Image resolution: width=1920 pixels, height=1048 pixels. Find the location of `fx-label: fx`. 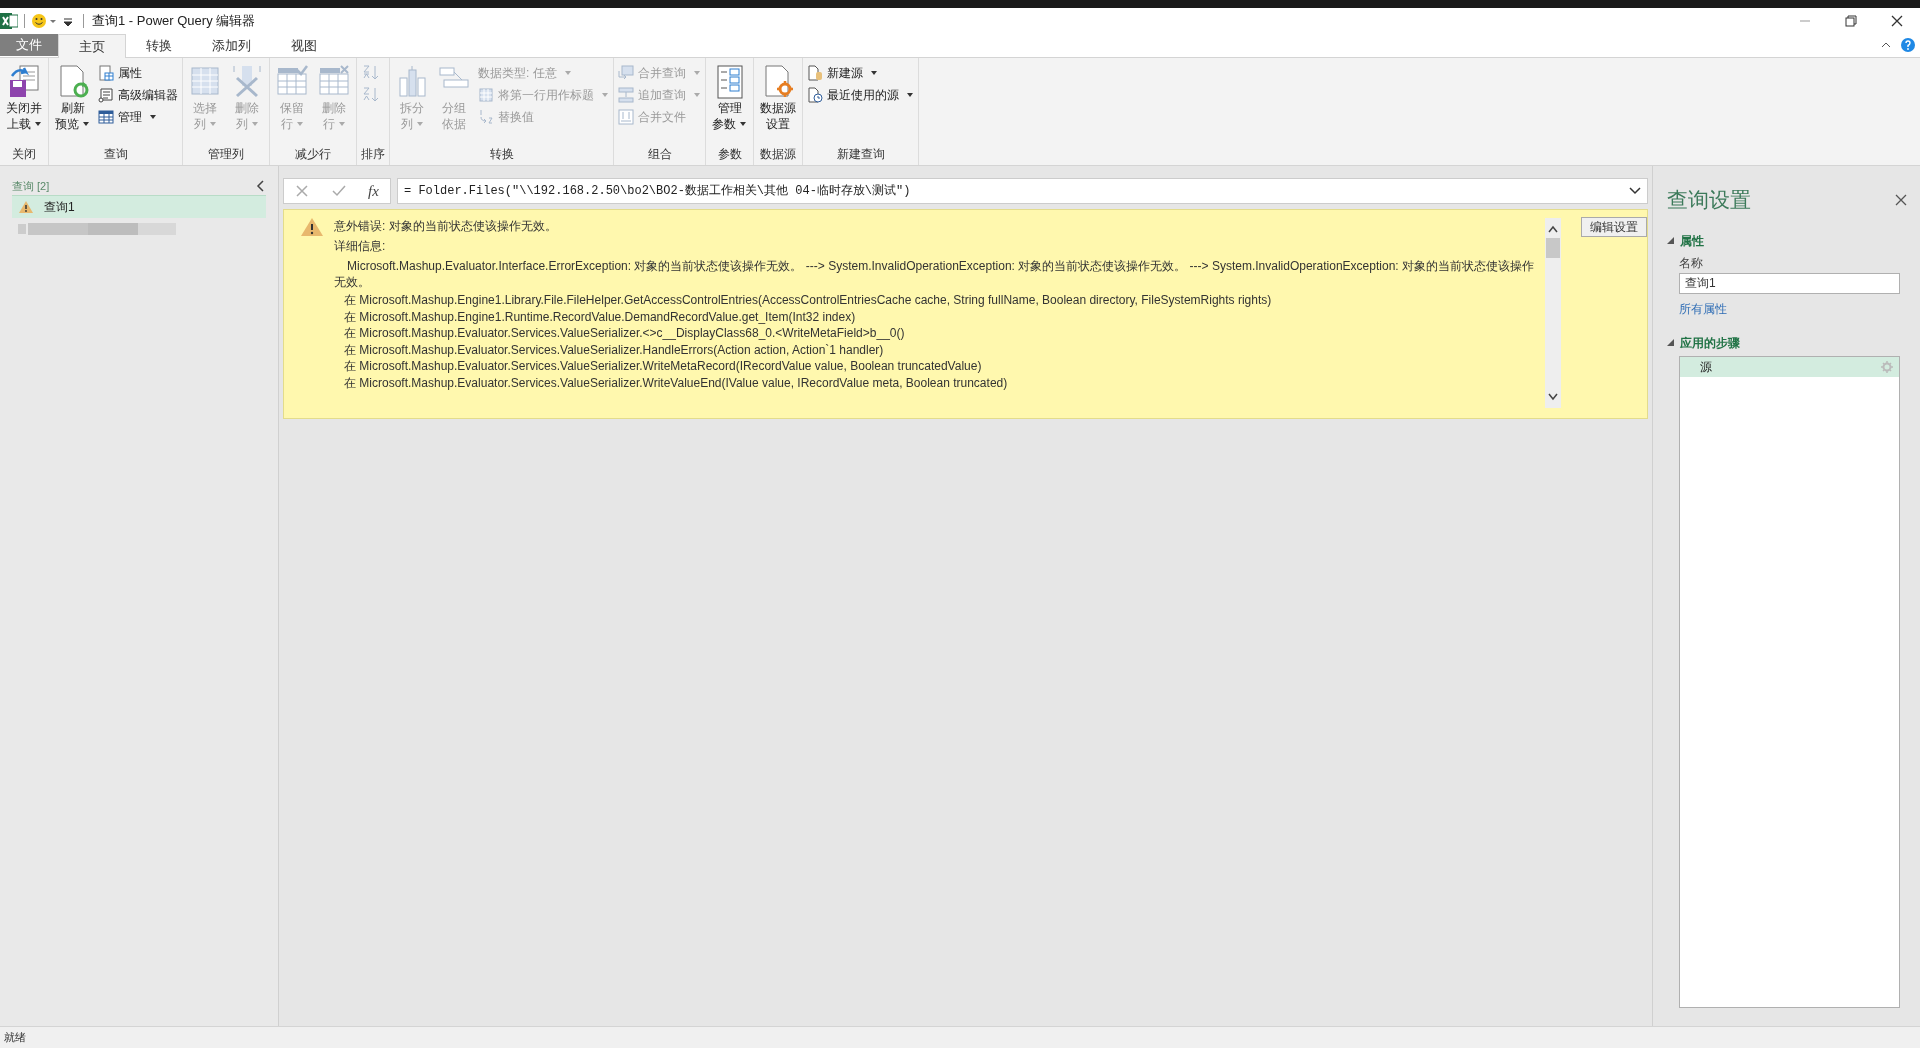

fx-label: fx is located at coordinates (373, 191).